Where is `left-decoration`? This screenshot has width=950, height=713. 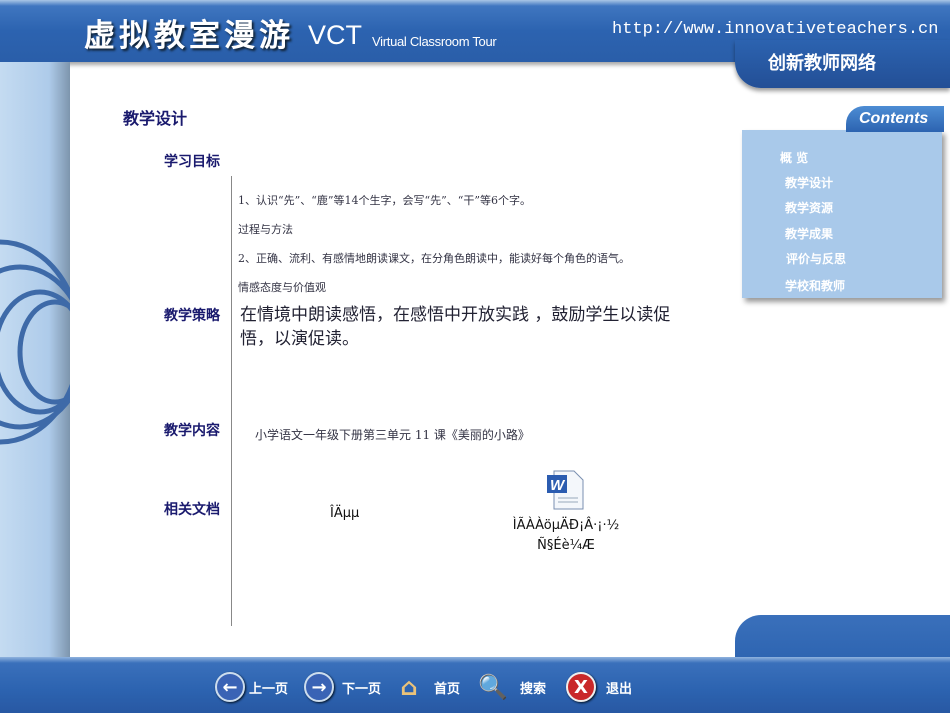 left-decoration is located at coordinates (35, 359).